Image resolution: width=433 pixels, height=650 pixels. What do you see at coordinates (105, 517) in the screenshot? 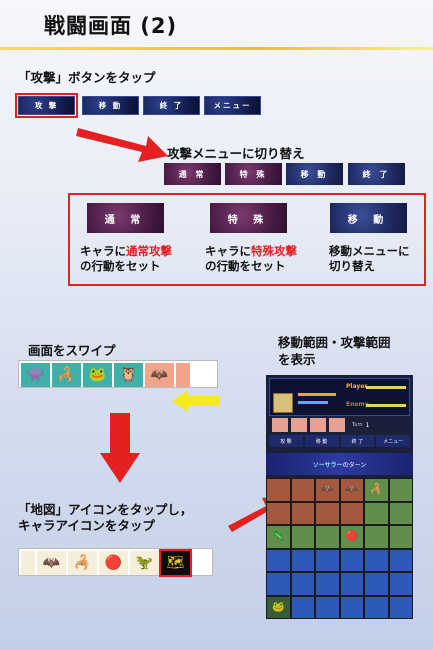
I see `map-step-label: 「地図」アイコンをタップし， キャラアイコンをタップ` at bounding box center [105, 517].